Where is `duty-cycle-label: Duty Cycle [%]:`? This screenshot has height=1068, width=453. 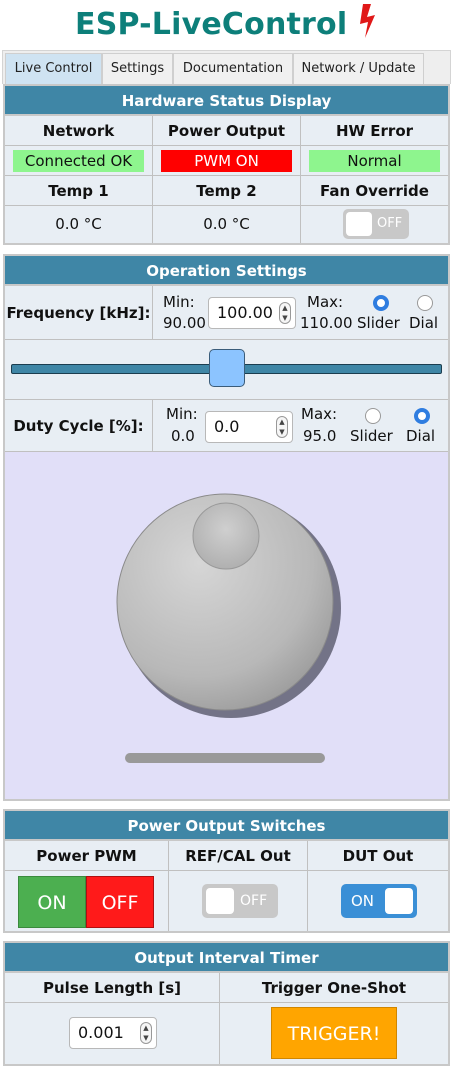 duty-cycle-label: Duty Cycle [%]: is located at coordinates (79, 426).